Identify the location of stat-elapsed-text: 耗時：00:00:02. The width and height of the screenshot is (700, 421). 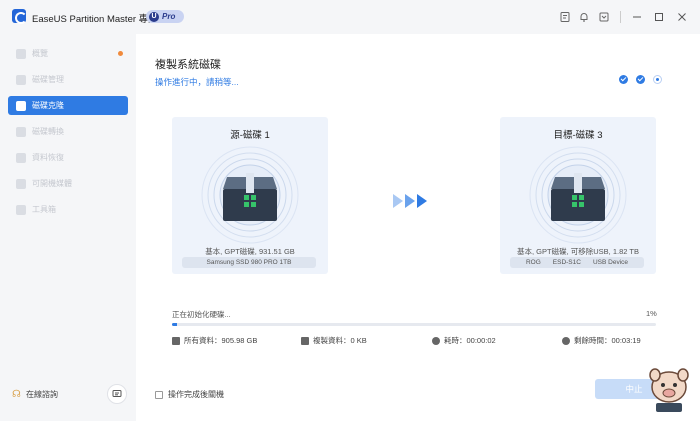
(470, 340).